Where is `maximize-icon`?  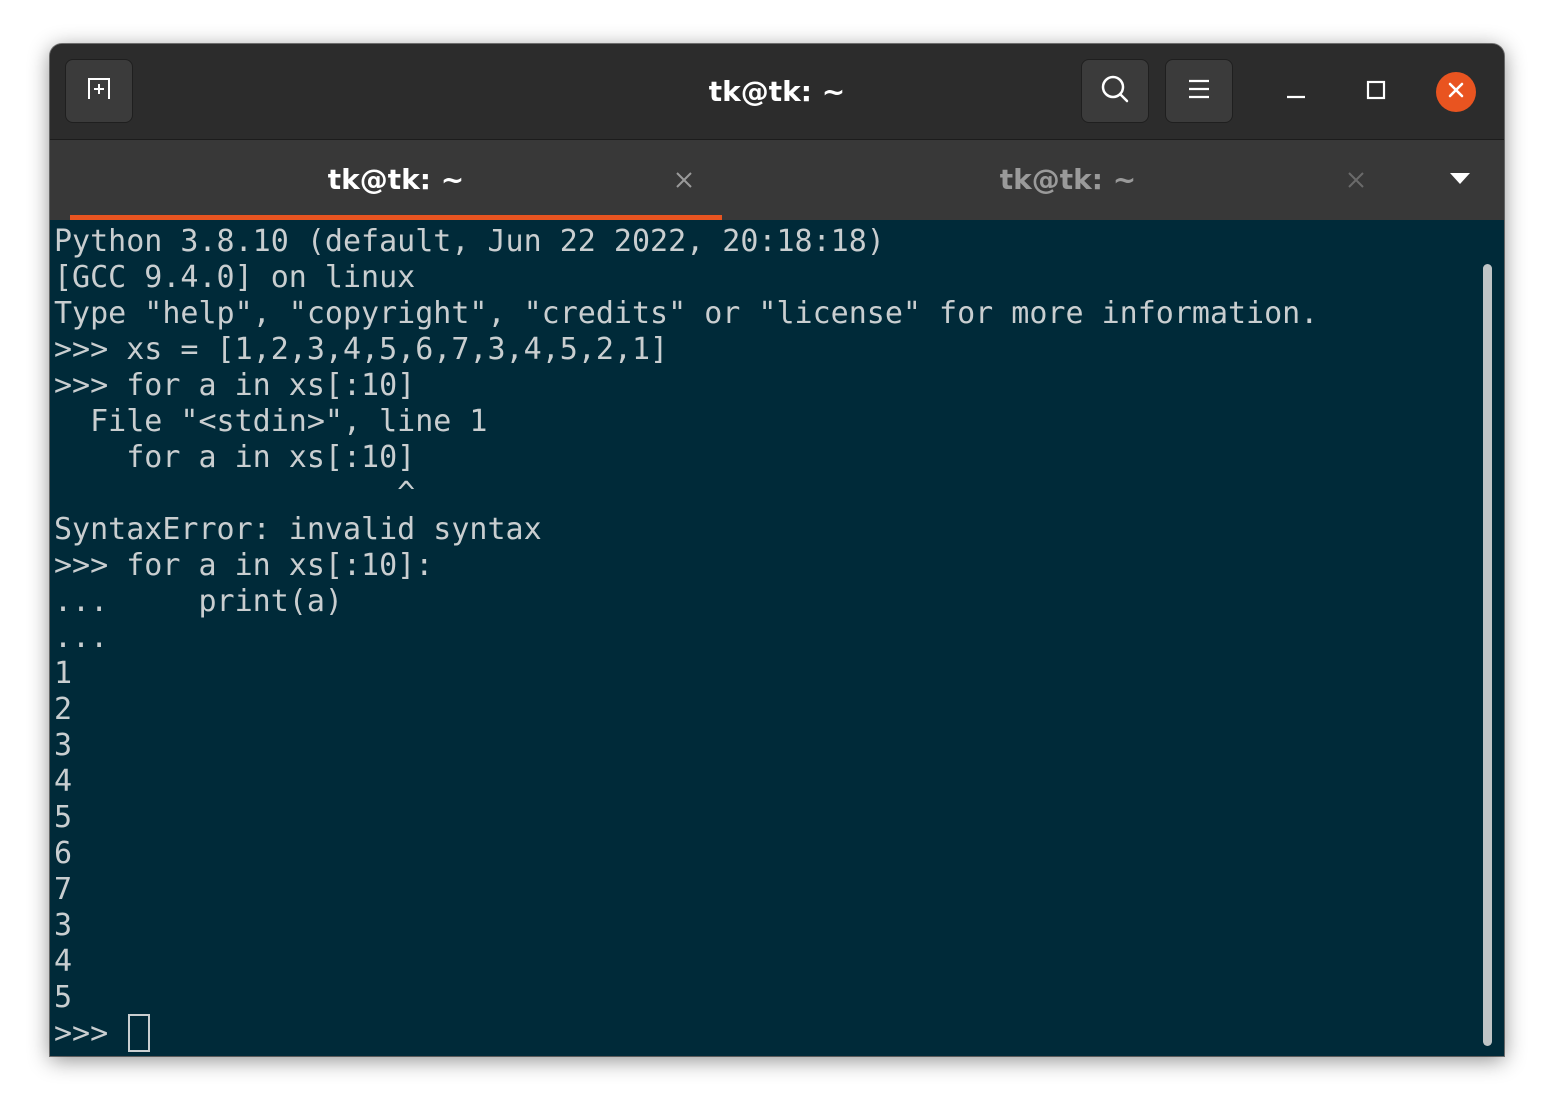
maximize-icon is located at coordinates (1376, 92).